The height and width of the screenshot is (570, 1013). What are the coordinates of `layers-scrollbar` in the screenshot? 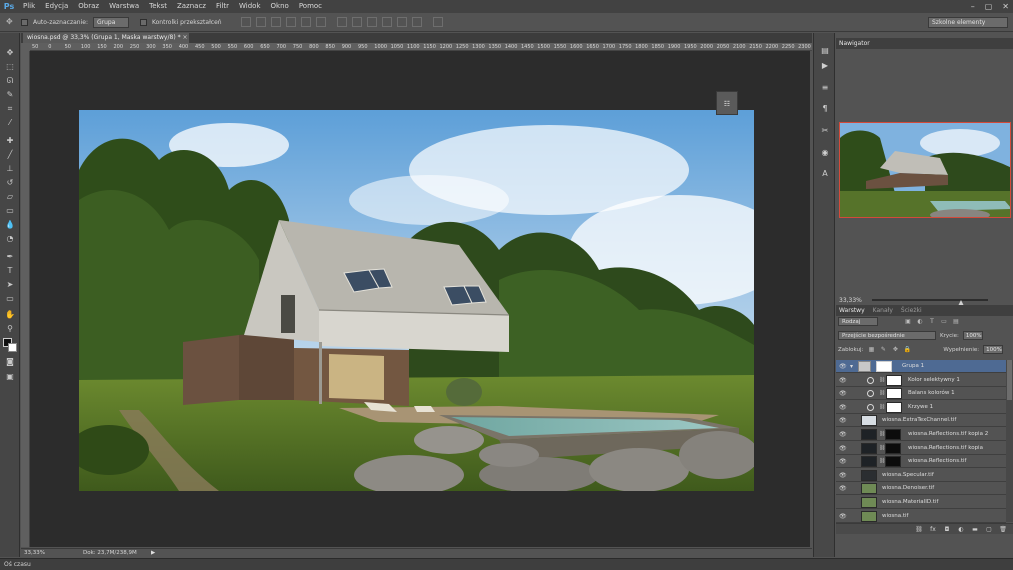 It's located at (1009, 441).